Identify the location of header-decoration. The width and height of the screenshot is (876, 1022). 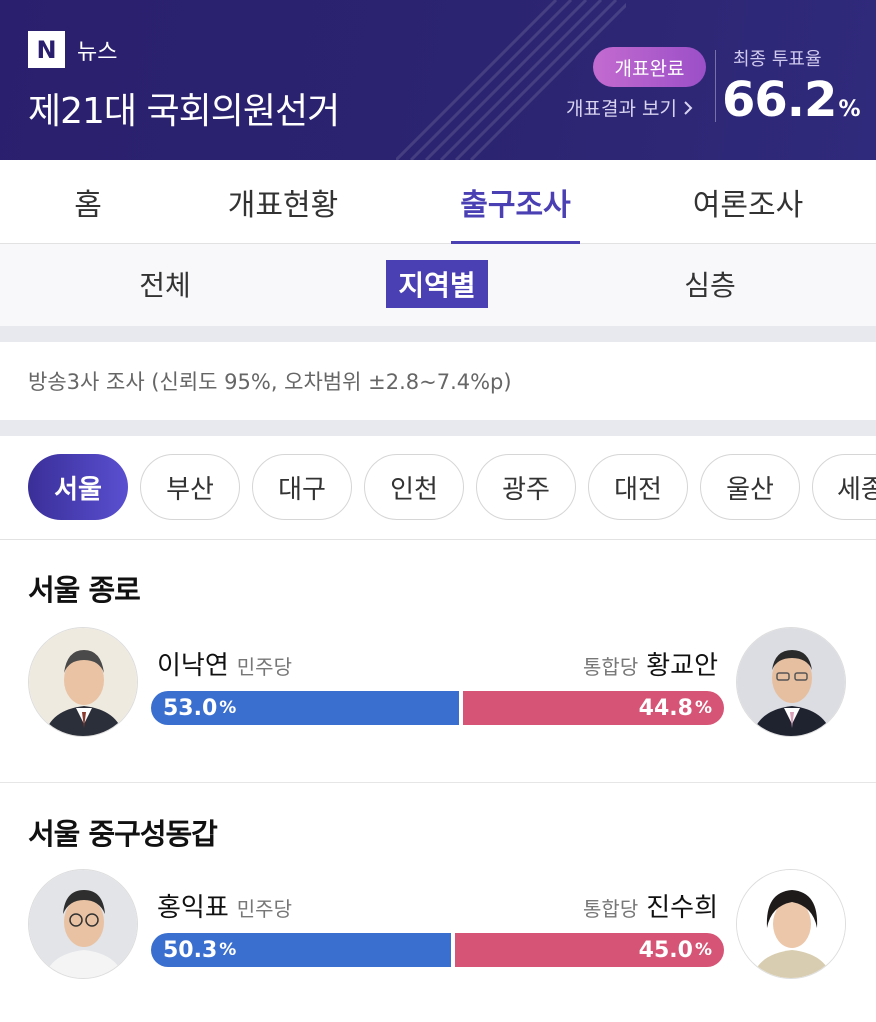
(511, 80).